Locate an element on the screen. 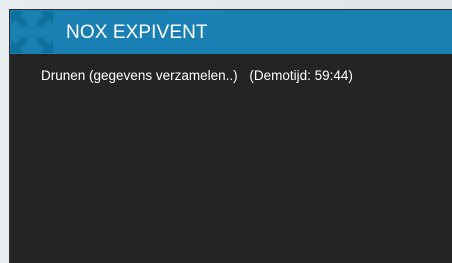  demo-time: (Demotijd: 59:44) is located at coordinates (301, 75).